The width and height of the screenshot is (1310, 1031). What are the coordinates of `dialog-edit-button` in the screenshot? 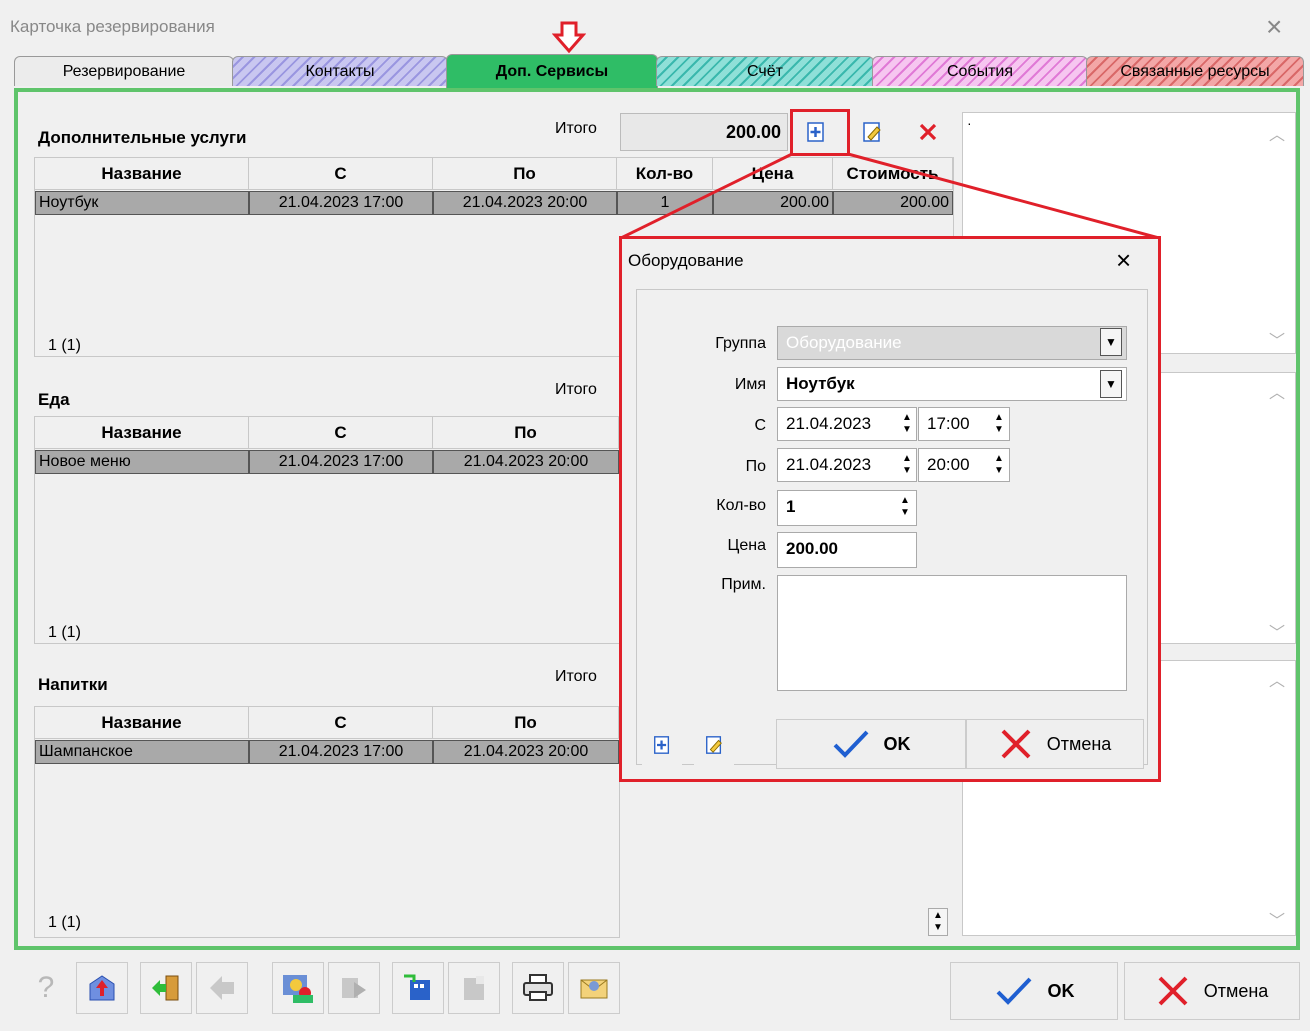 It's located at (714, 745).